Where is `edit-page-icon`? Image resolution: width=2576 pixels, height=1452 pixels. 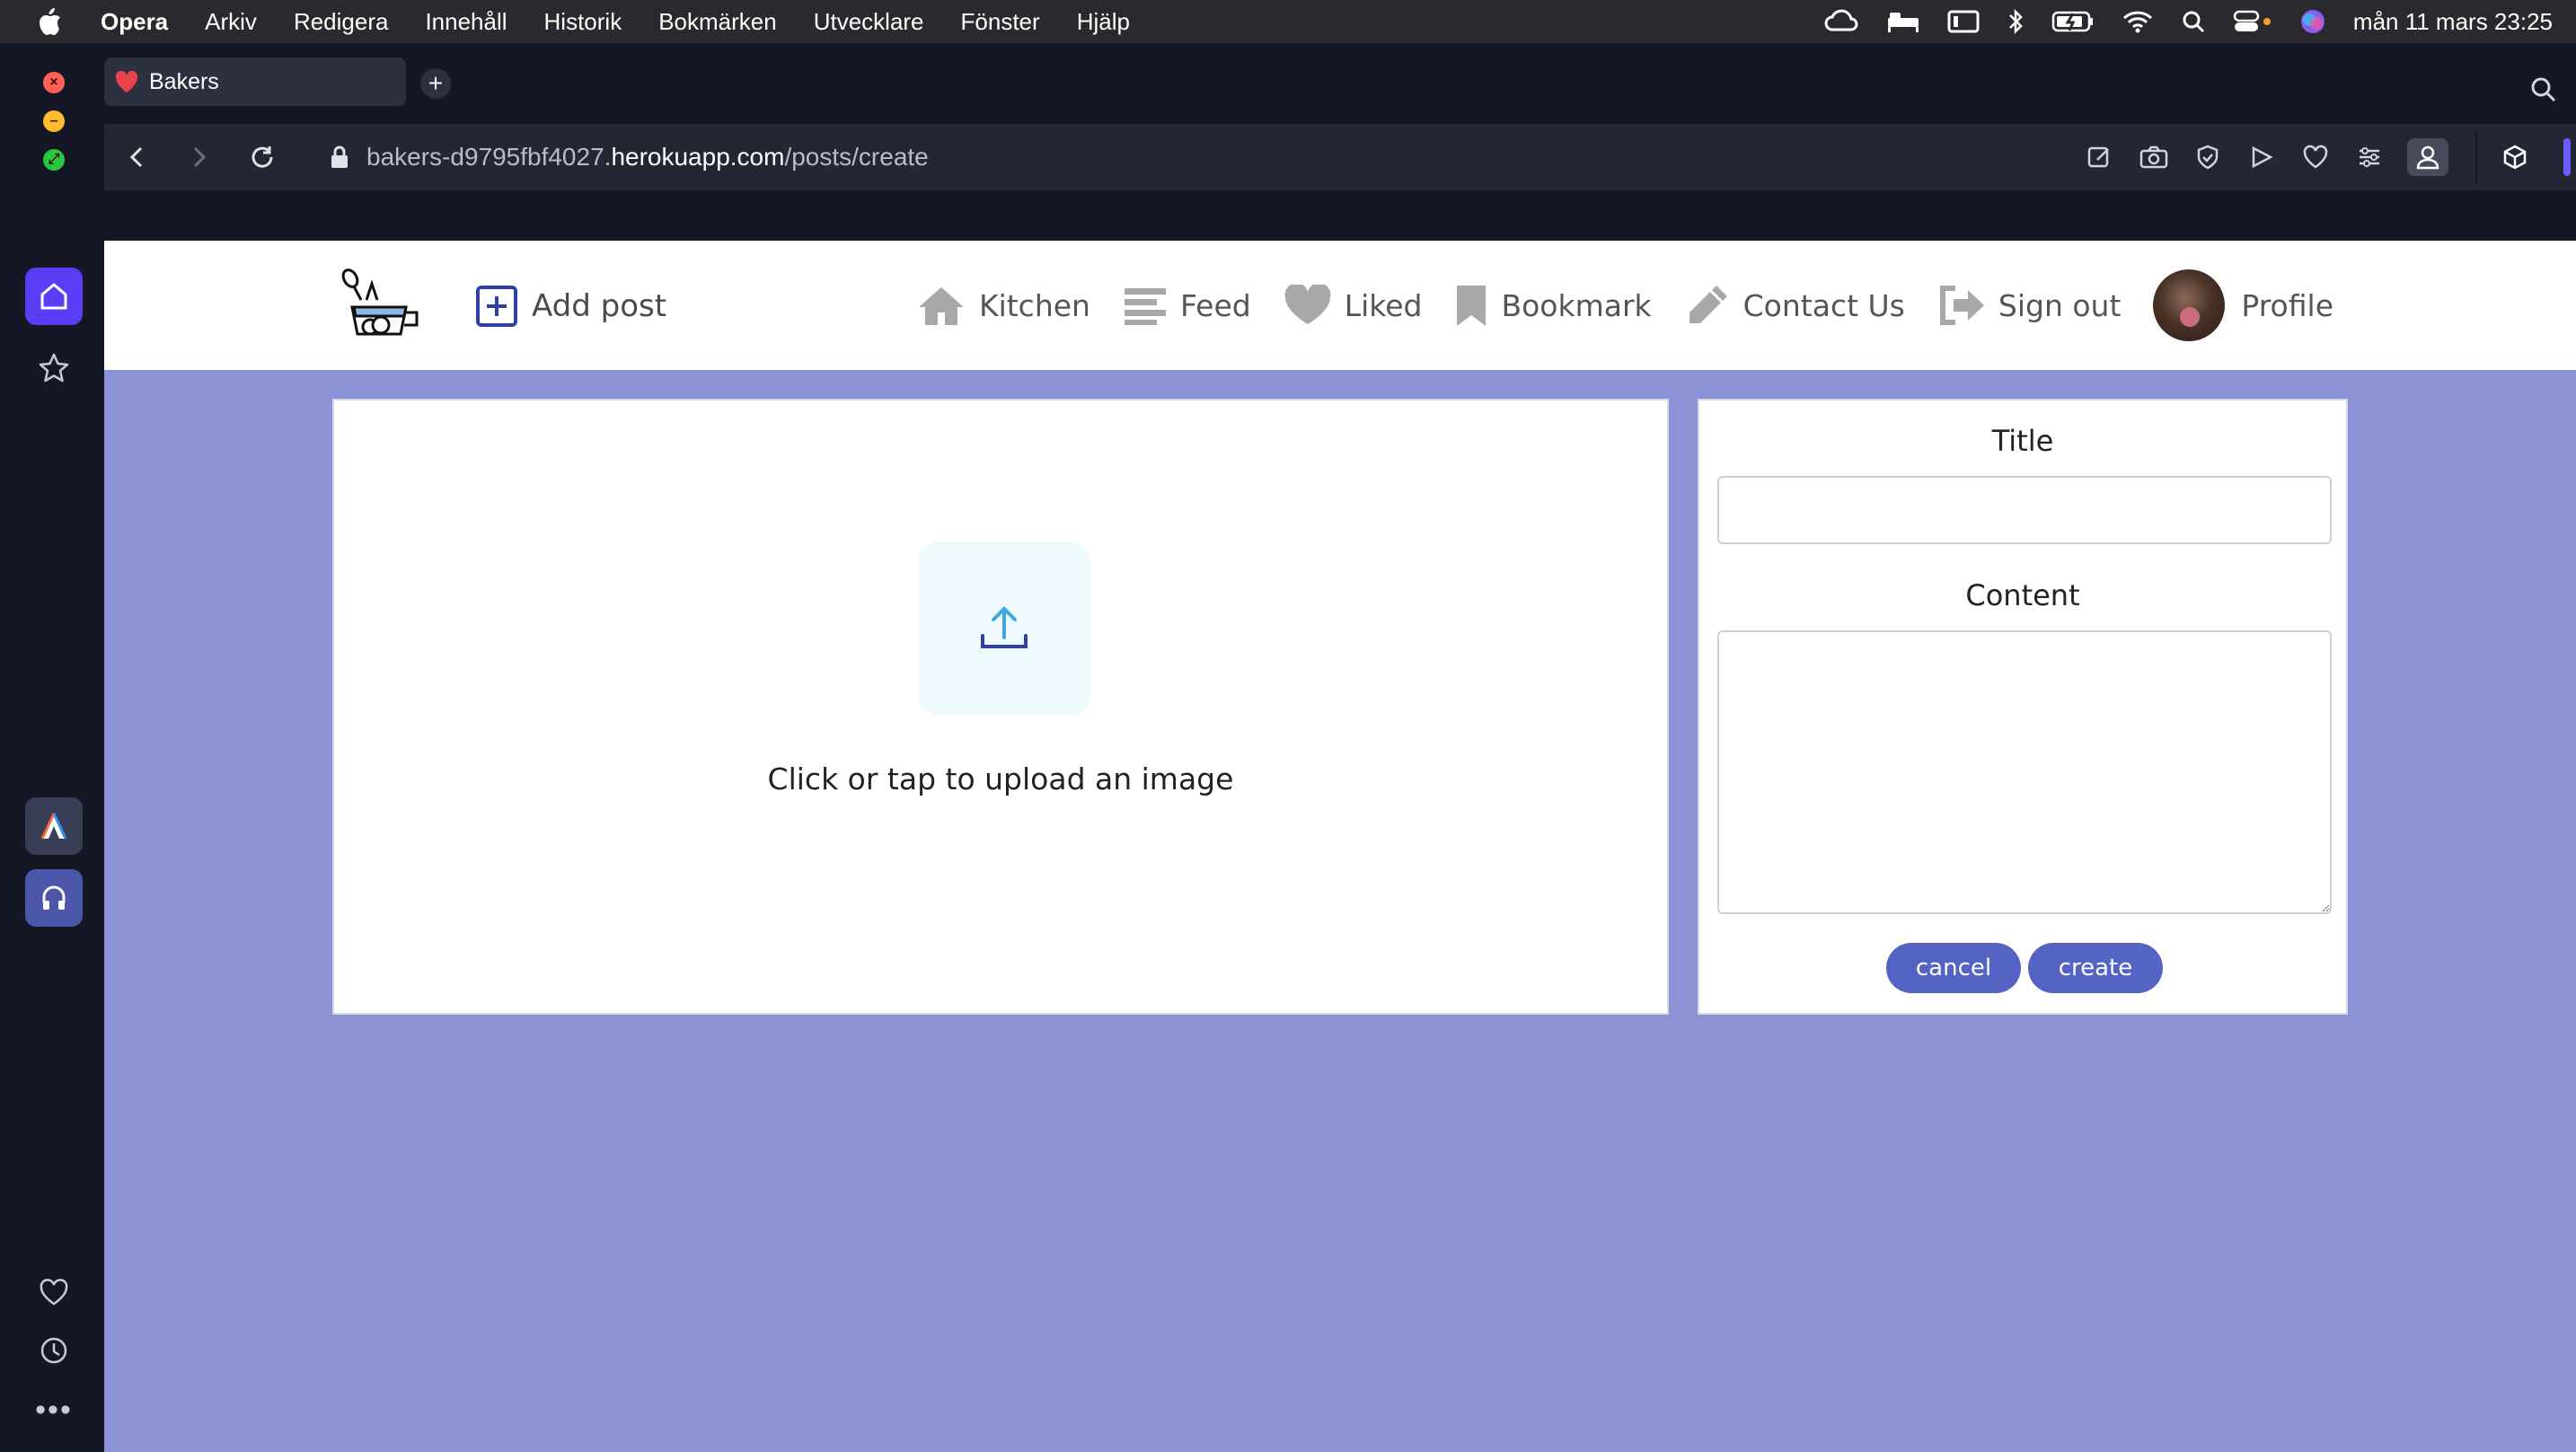 edit-page-icon is located at coordinates (2100, 157).